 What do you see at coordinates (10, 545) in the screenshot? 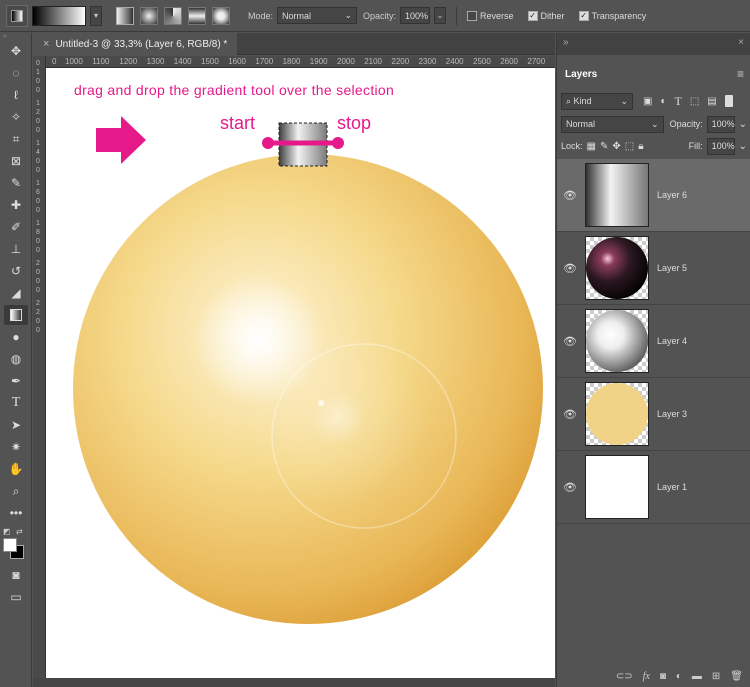
I see `foreground-color-swatch` at bounding box center [10, 545].